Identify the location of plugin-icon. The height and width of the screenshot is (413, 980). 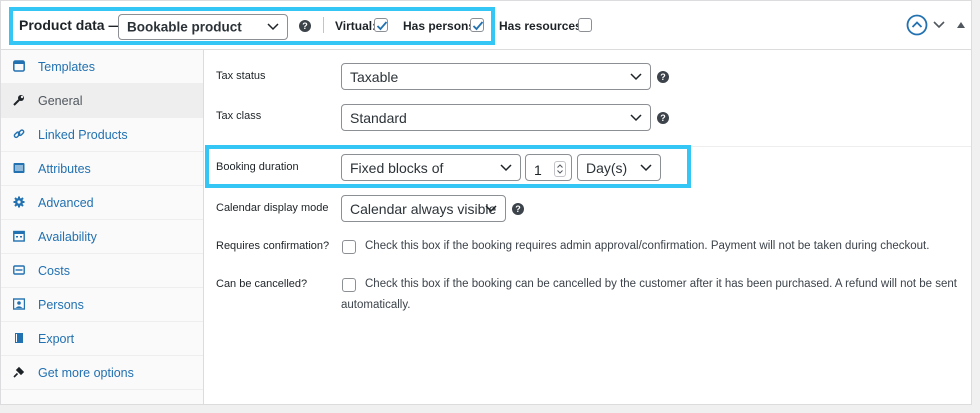
(19, 372).